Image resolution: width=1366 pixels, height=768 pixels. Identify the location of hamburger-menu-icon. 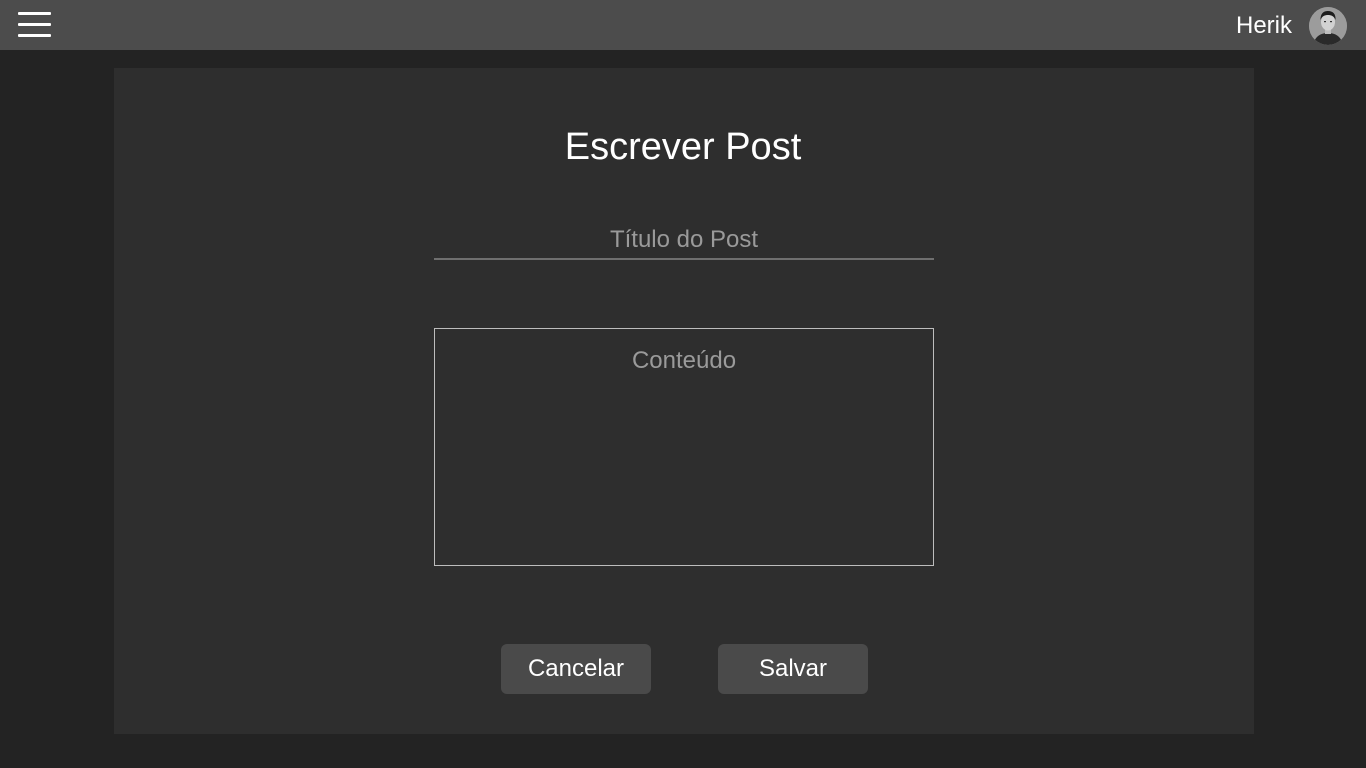
(35, 25).